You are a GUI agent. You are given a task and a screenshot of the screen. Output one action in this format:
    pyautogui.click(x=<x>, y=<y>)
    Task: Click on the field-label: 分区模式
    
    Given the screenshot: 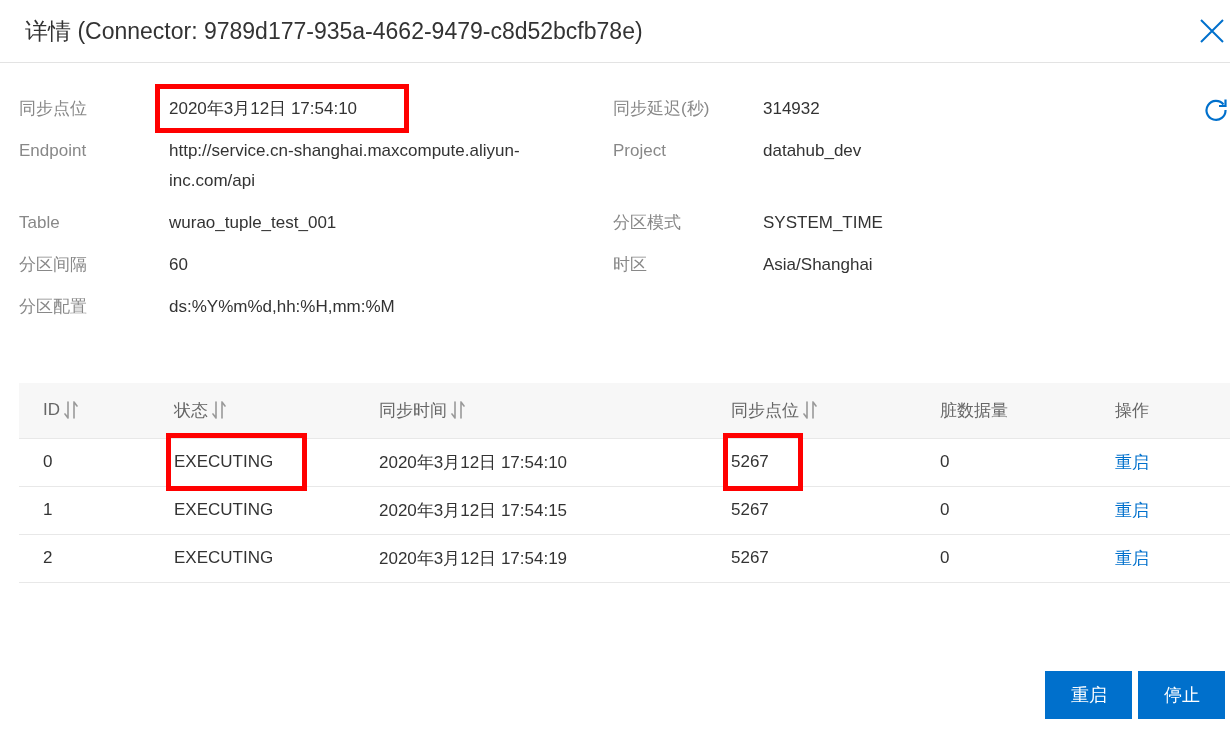 What is the action you would take?
    pyautogui.click(x=647, y=223)
    